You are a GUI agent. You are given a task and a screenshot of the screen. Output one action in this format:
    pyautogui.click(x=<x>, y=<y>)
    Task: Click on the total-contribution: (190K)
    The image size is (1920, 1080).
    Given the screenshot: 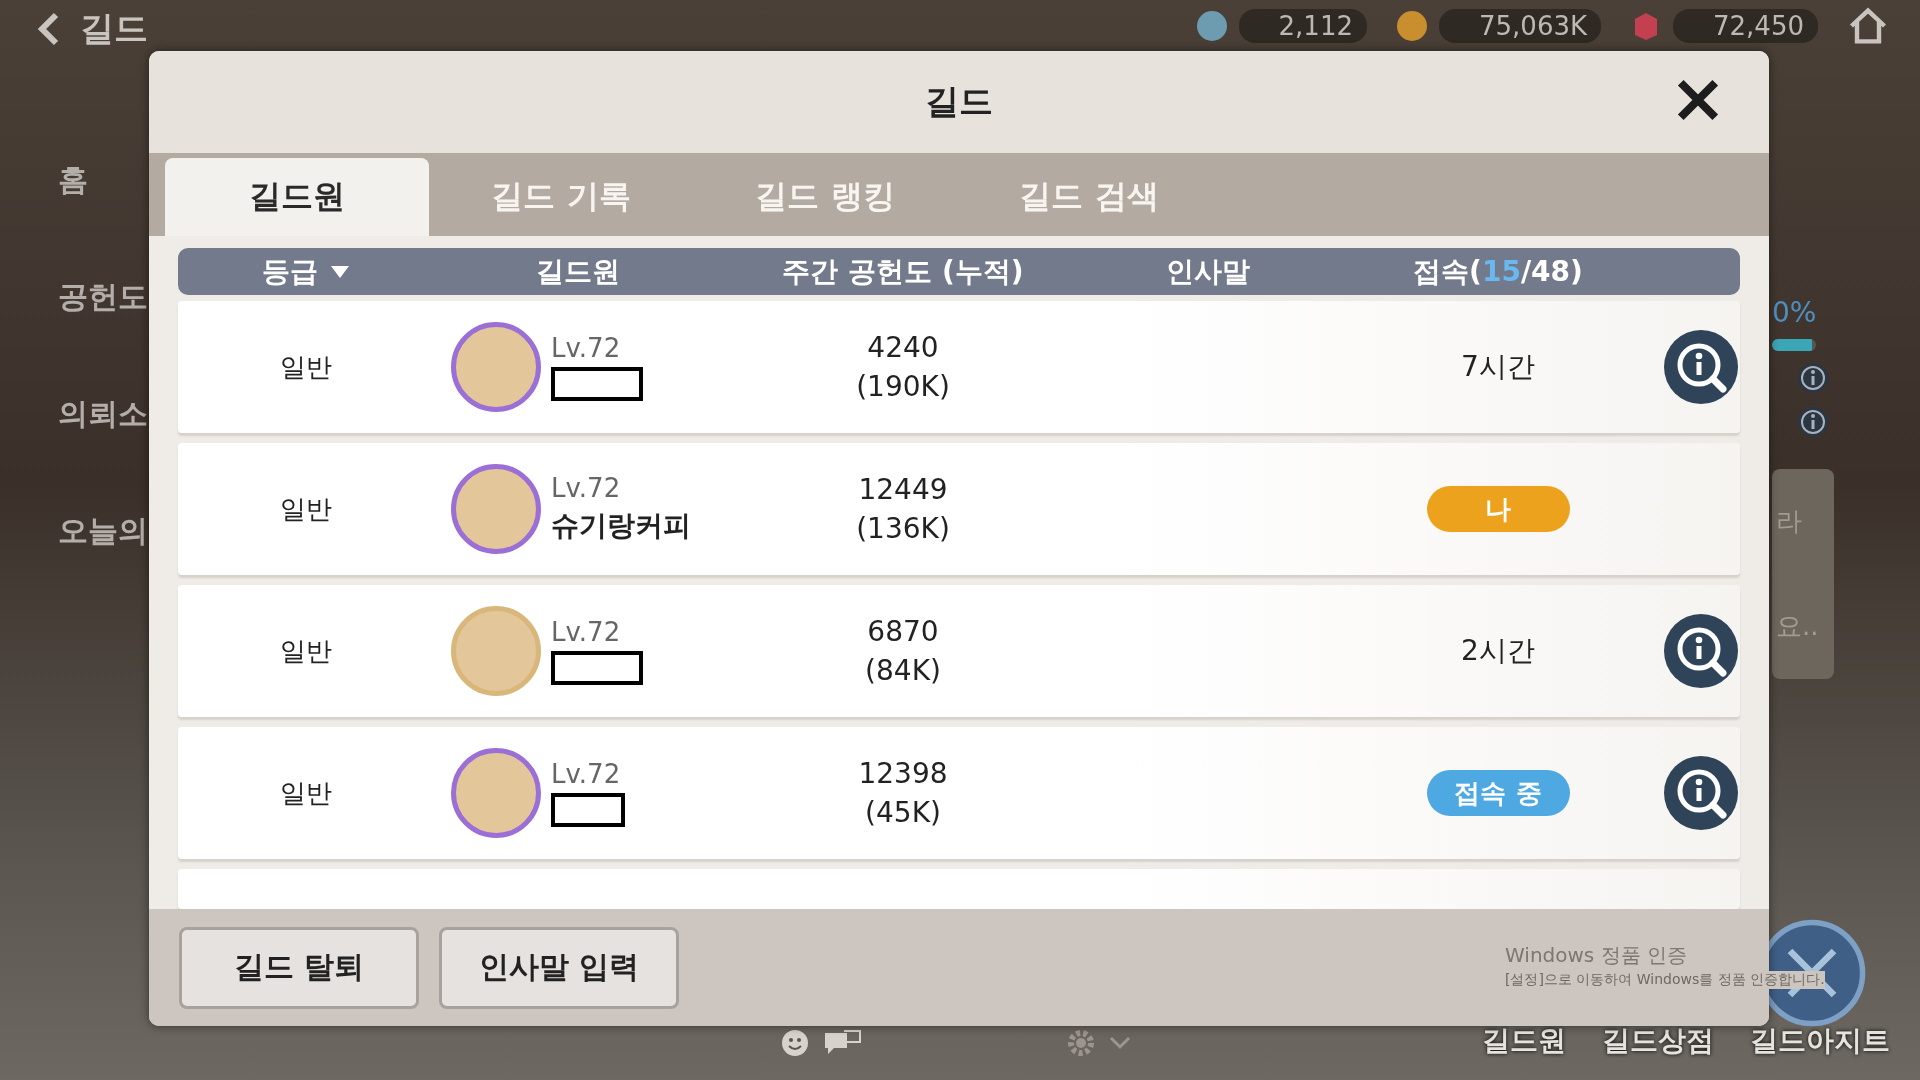 What is the action you would take?
    pyautogui.click(x=903, y=386)
    